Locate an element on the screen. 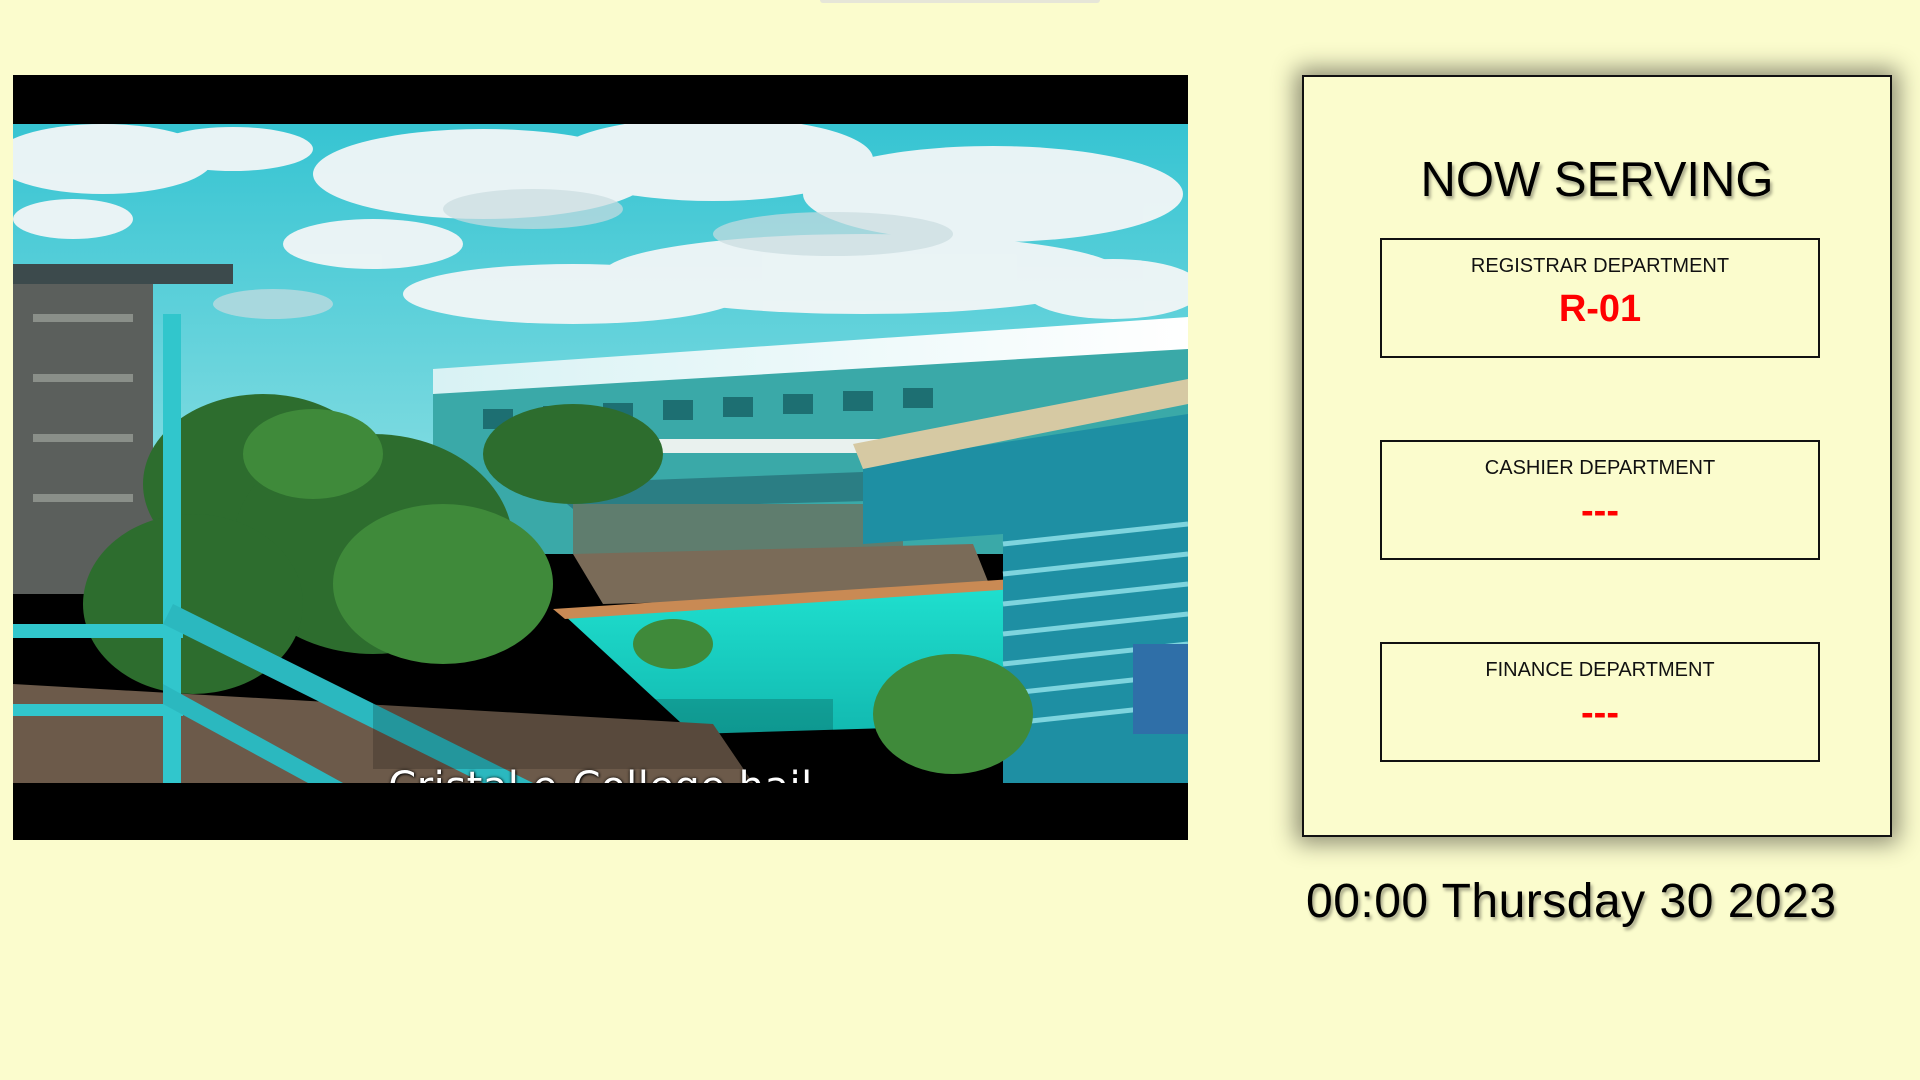  video-caption: Cristal e-College hail is located at coordinates (600, 773).